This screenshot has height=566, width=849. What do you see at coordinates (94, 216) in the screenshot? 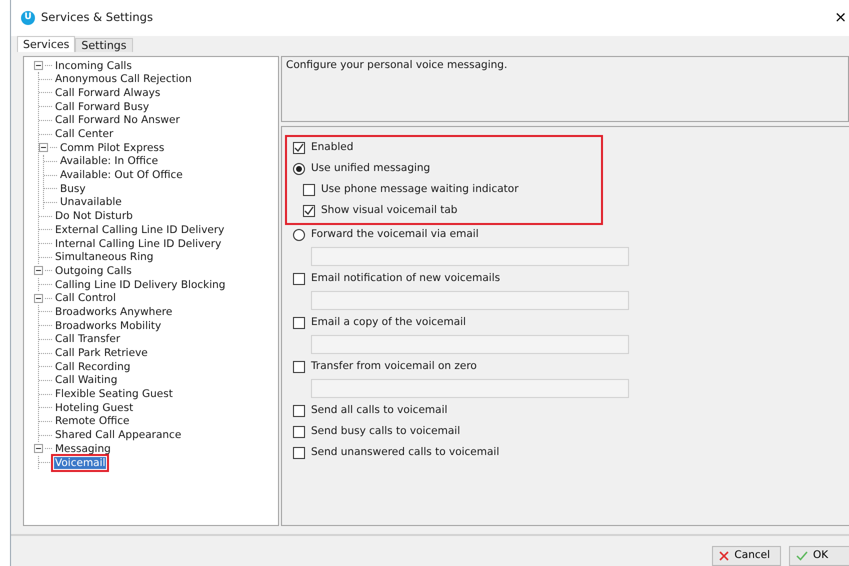
I see `tree-item: Do Not Disturb` at bounding box center [94, 216].